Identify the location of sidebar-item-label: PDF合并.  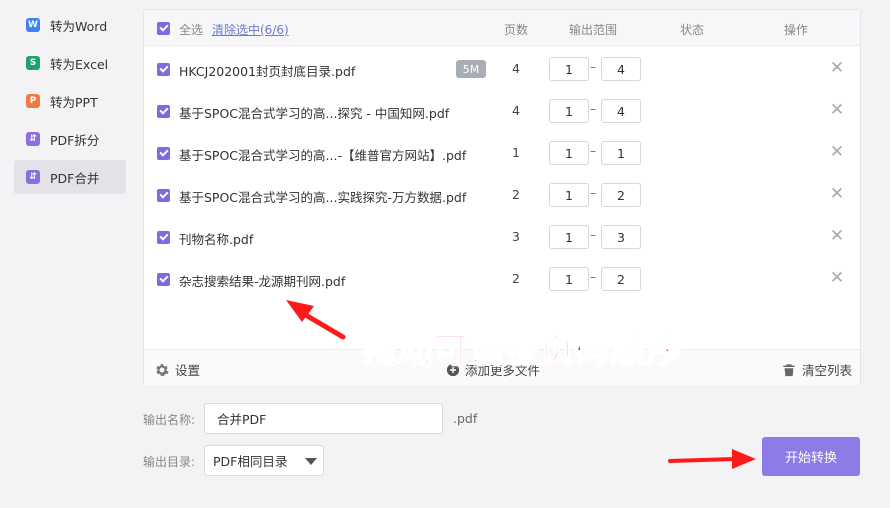
(75, 178).